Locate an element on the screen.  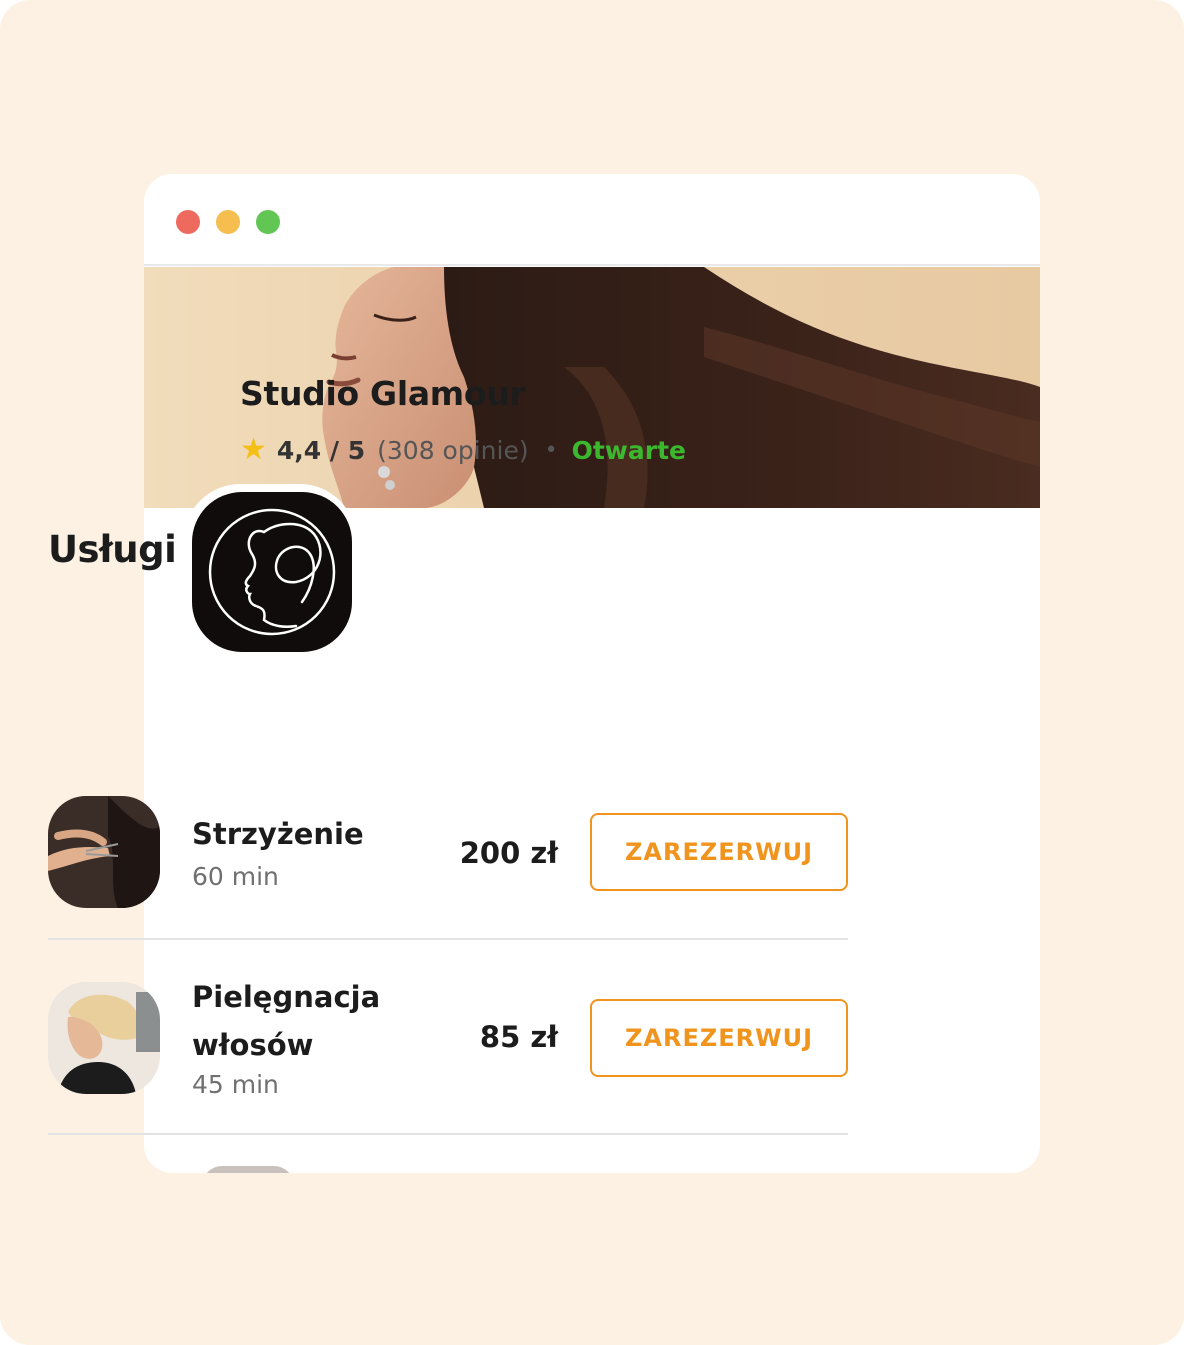
service-name: Pielęgnacja włosów is located at coordinates (286, 1021).